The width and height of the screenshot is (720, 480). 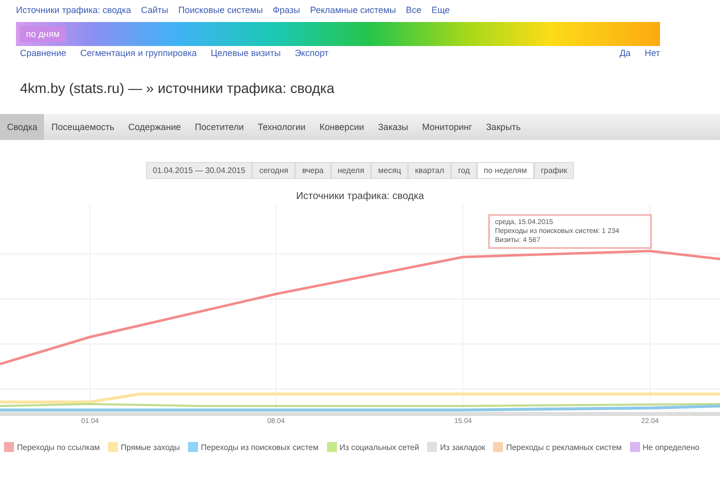 What do you see at coordinates (281, 127) in the screenshot?
I see `tab: Технологии` at bounding box center [281, 127].